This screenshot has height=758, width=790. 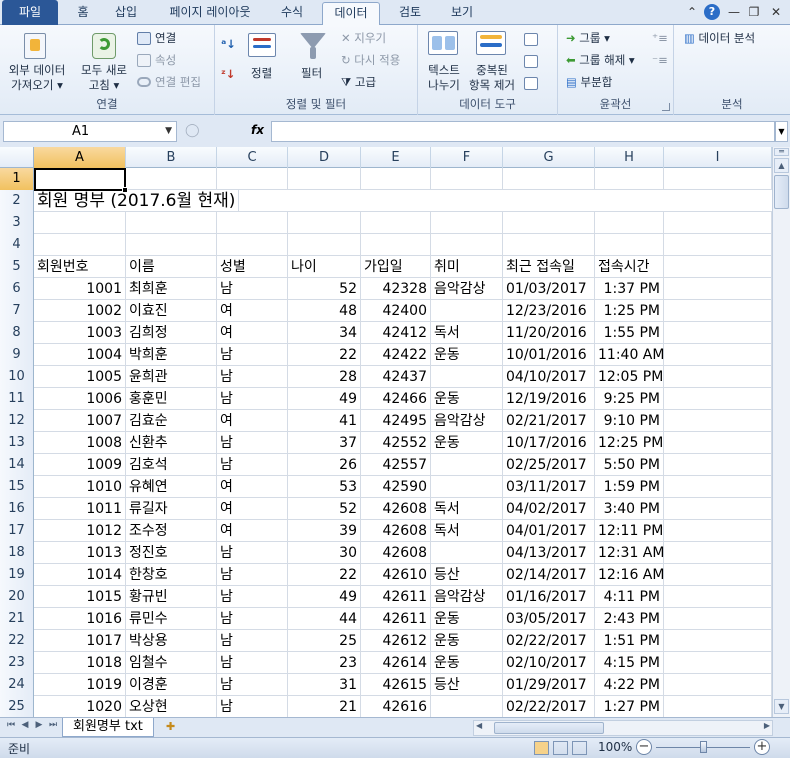 What do you see at coordinates (17, 487) in the screenshot?
I see `row-header-15: 15` at bounding box center [17, 487].